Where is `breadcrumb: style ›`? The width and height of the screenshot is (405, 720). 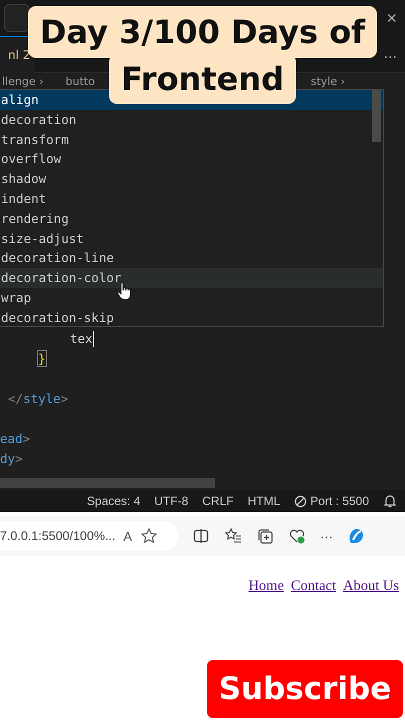 breadcrumb: style › is located at coordinates (327, 81).